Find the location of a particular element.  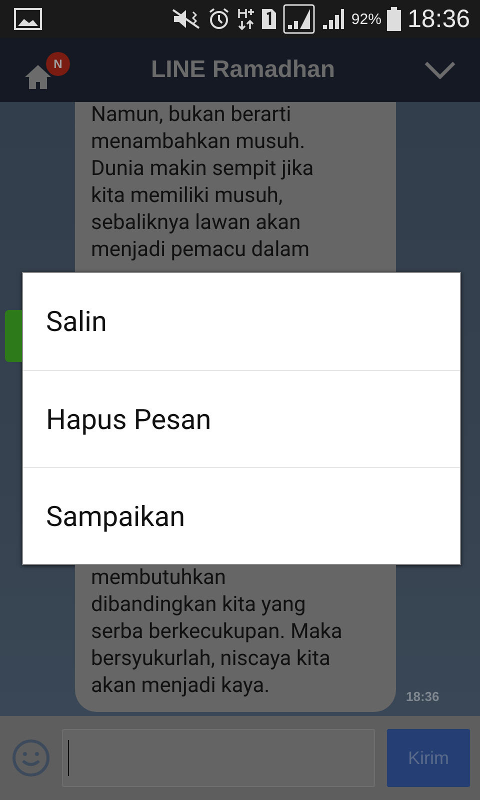

home-icon is located at coordinates (38, 77).